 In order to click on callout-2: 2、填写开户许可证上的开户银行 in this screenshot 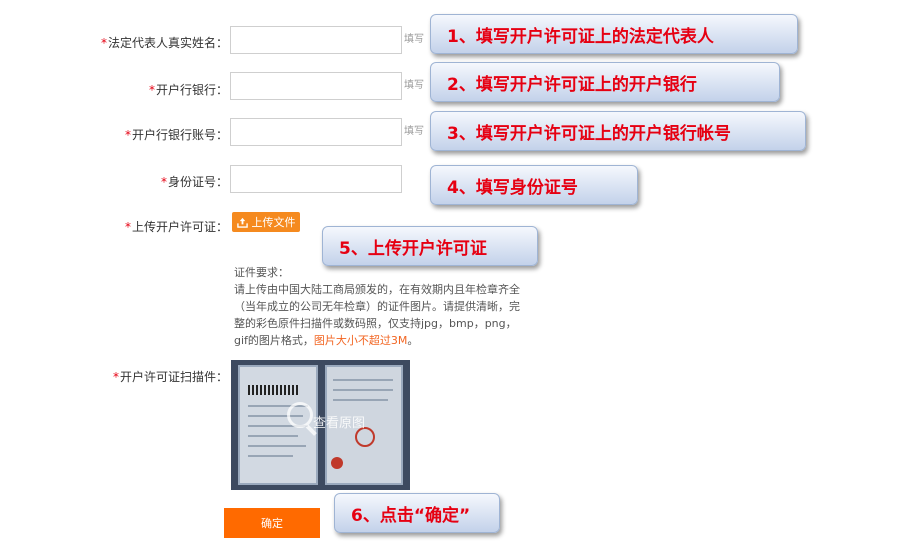, I will do `click(605, 82)`.